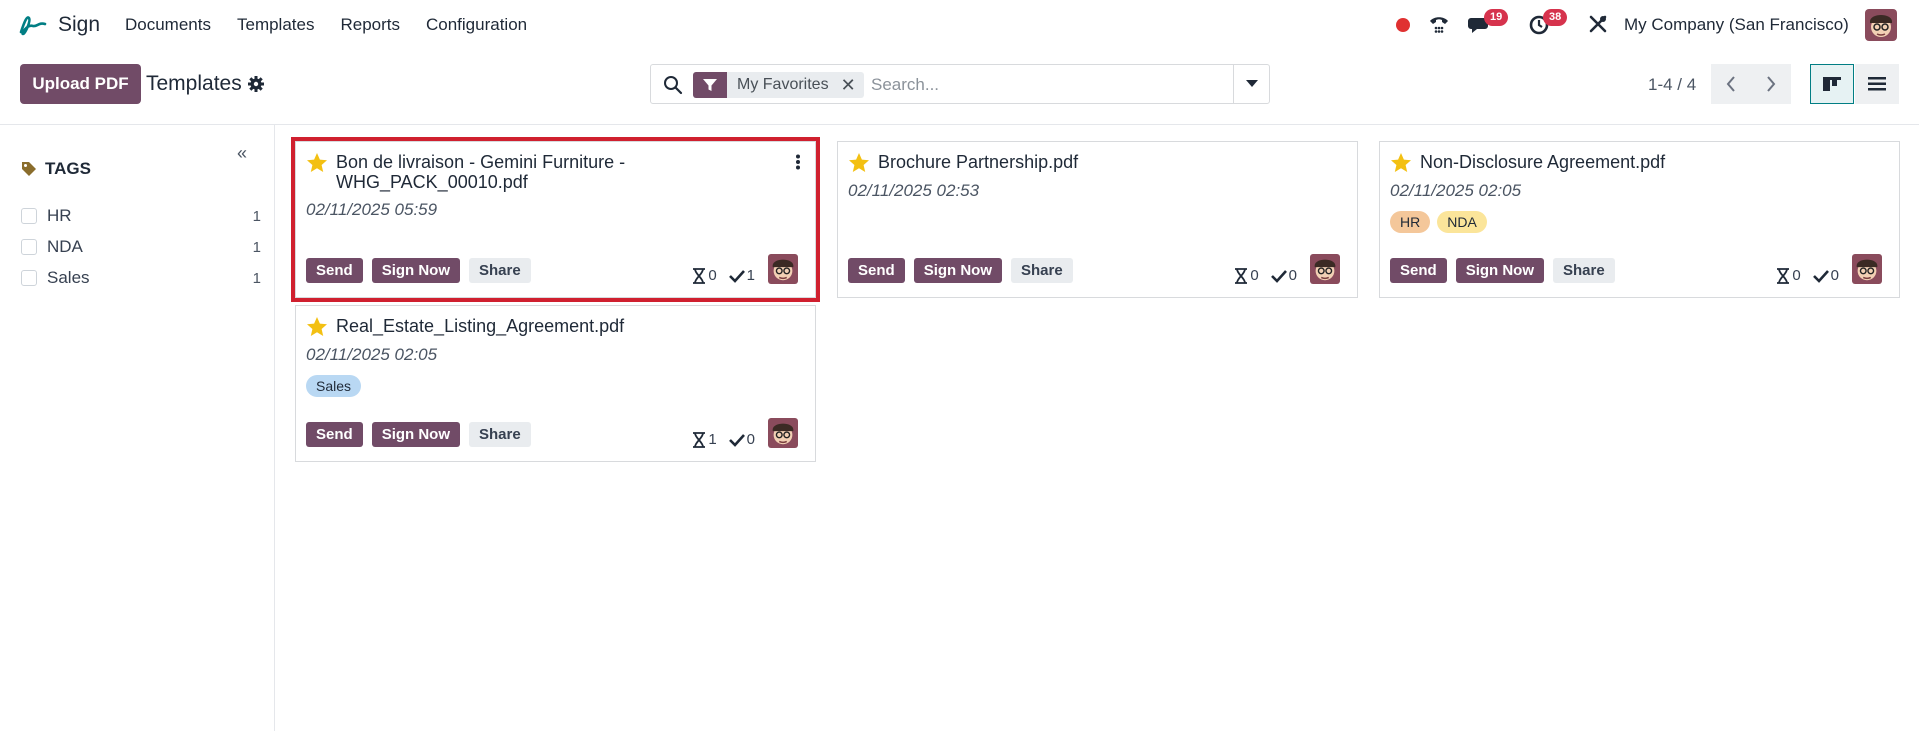  What do you see at coordinates (79, 25) in the screenshot?
I see `app-name: Sign` at bounding box center [79, 25].